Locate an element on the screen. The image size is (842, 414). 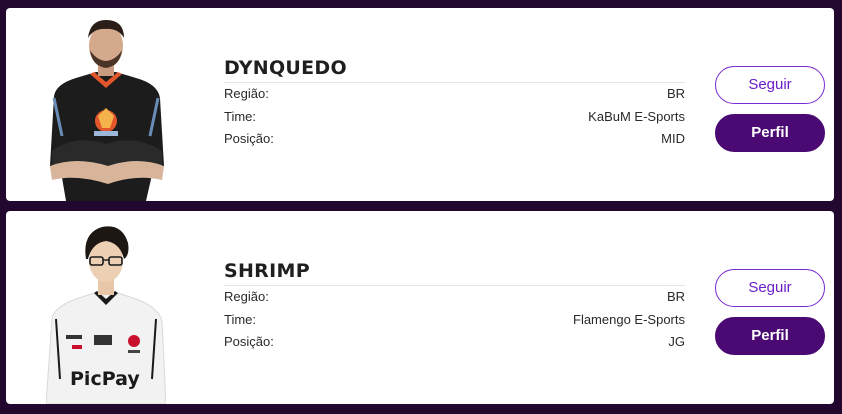
team-row: Time: Flamengo E-Sports is located at coordinates (454, 320).